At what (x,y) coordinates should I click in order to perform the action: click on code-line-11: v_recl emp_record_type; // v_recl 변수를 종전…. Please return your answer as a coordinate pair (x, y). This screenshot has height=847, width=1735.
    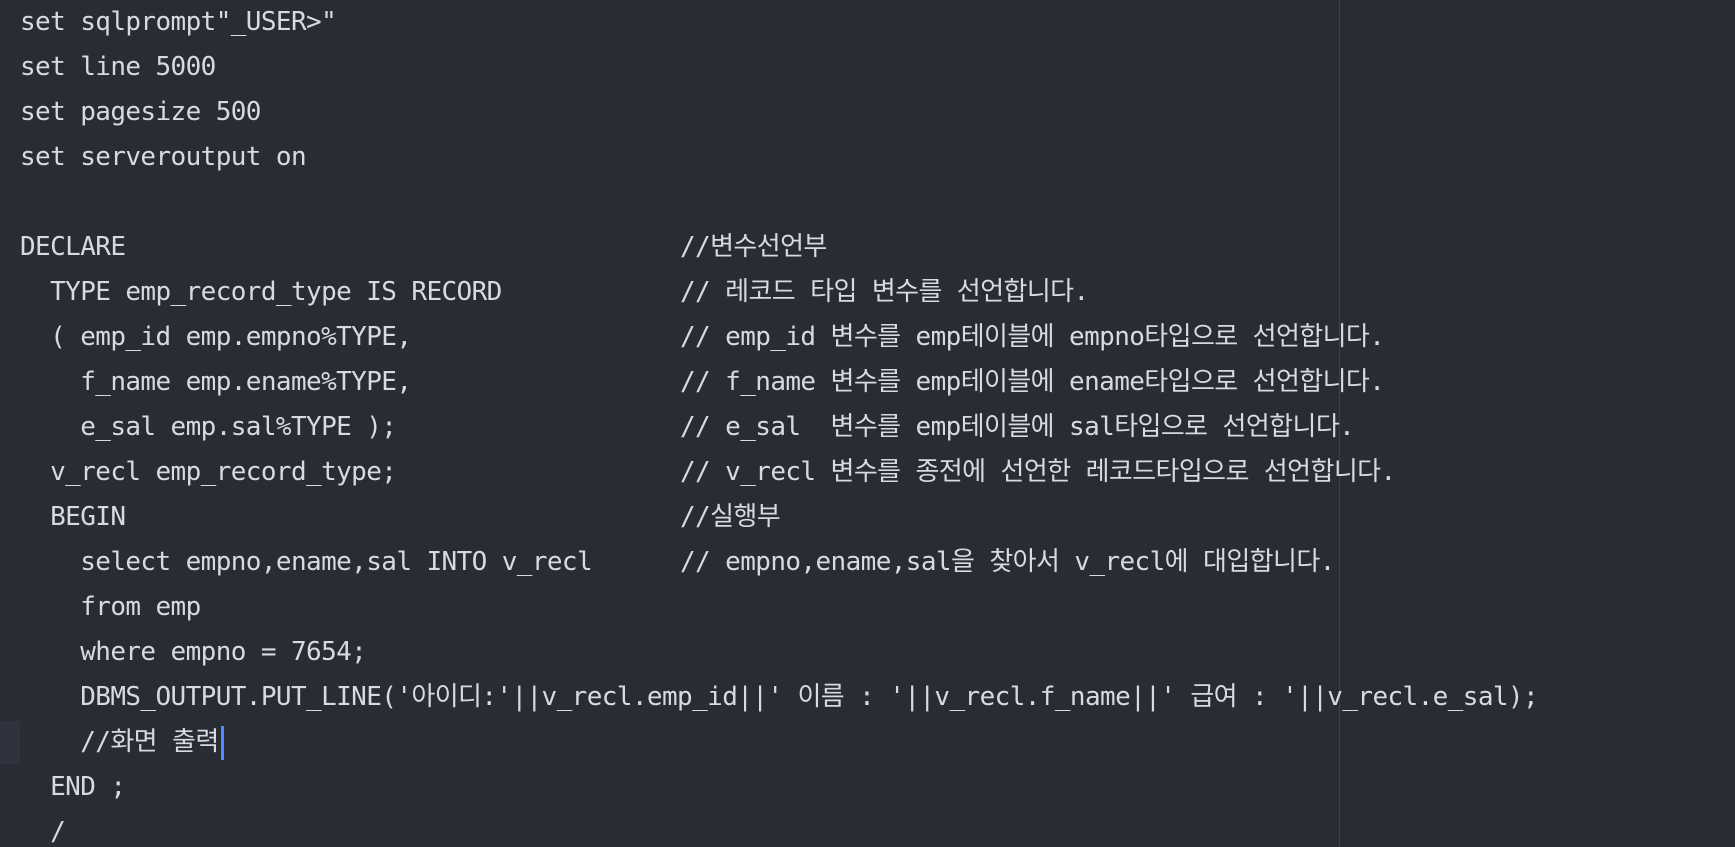
    Looking at the image, I should click on (877, 472).